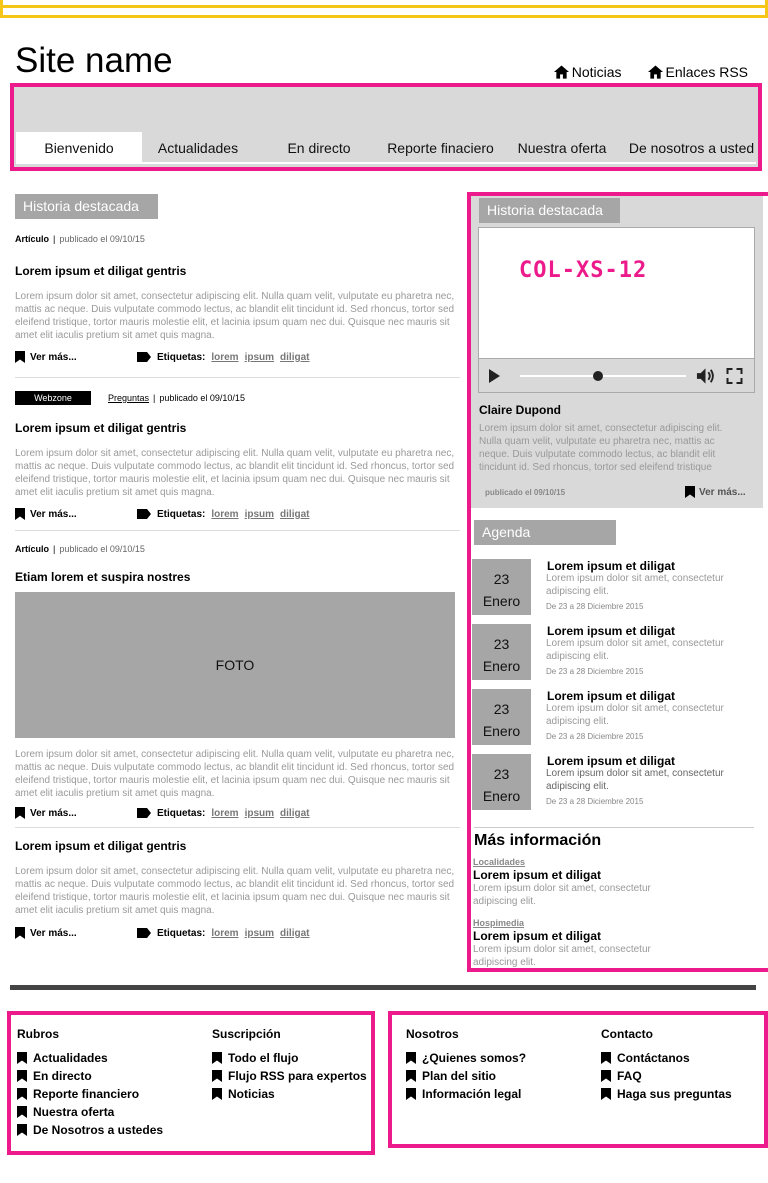 This screenshot has width=768, height=1183. Describe the element at coordinates (79, 147) in the screenshot. I see `tab-bienvenido: Bienvenido` at that location.